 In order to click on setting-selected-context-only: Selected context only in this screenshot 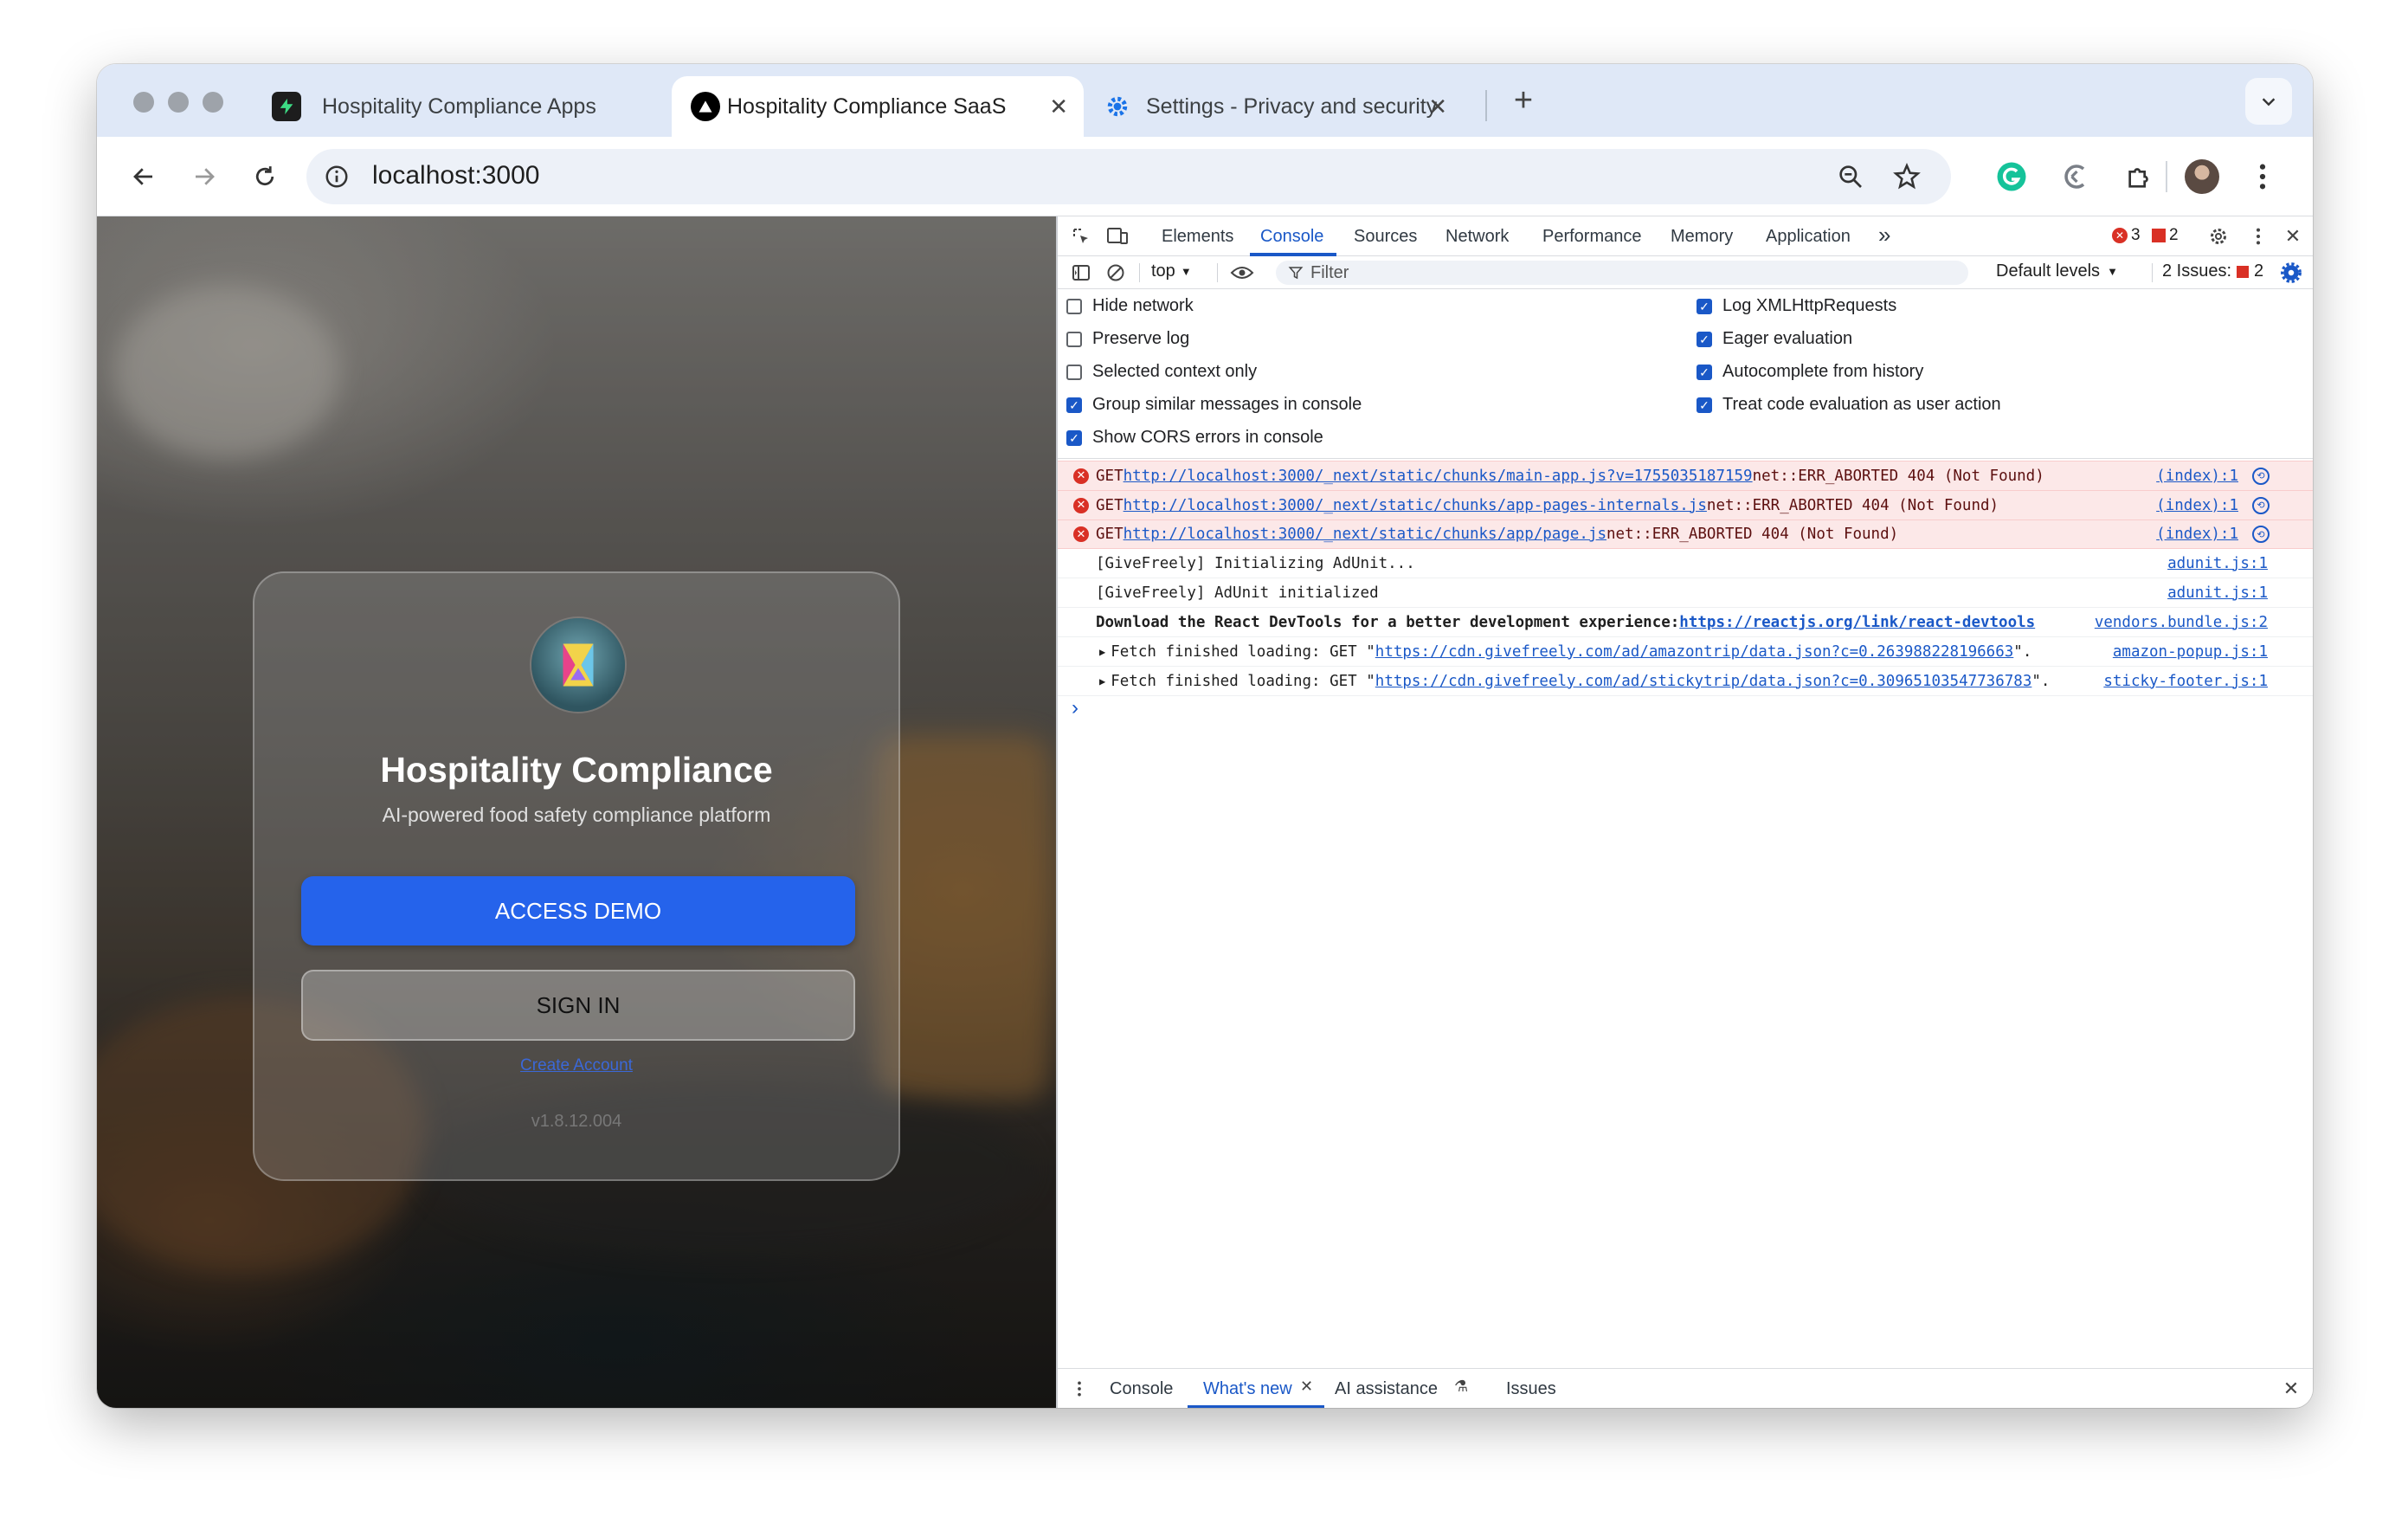, I will do `click(1161, 372)`.